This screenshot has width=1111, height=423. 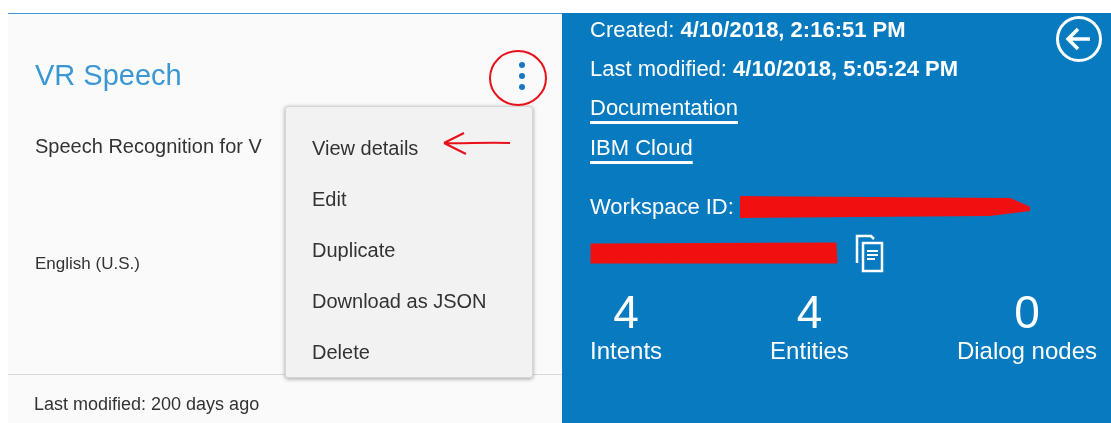 What do you see at coordinates (409, 351) in the screenshot?
I see `menu-item: Delete` at bounding box center [409, 351].